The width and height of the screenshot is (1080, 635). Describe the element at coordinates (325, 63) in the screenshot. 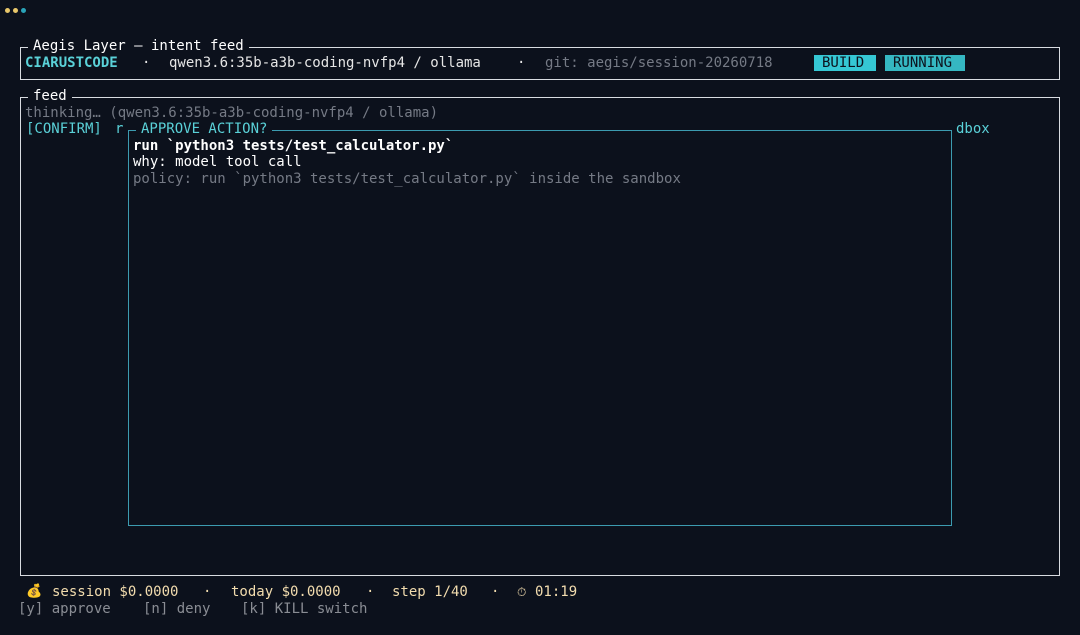

I see `model-name: qwen3.6:35b-a3b-coding-nvfp4 / ollama` at that location.